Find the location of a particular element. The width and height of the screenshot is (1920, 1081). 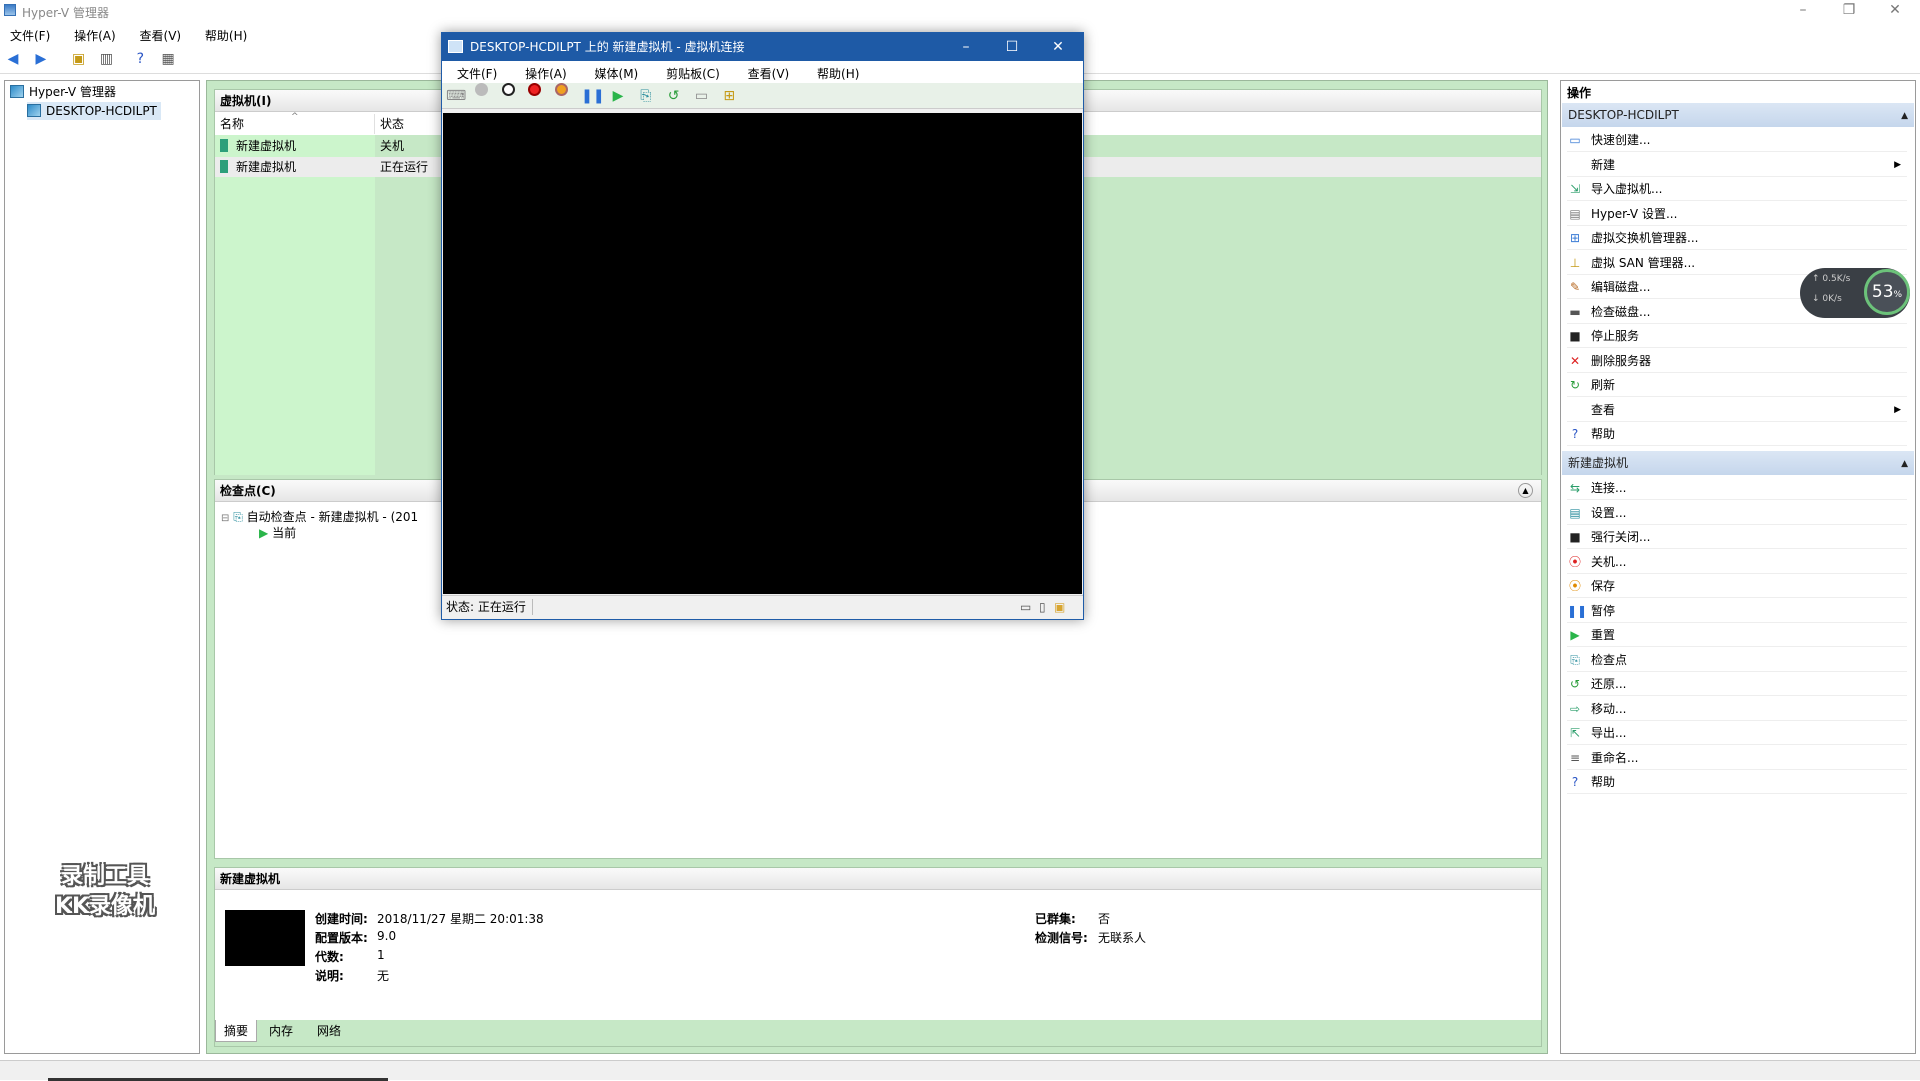

checkpoint-current: ▶ 当前 is located at coordinates (277, 532).